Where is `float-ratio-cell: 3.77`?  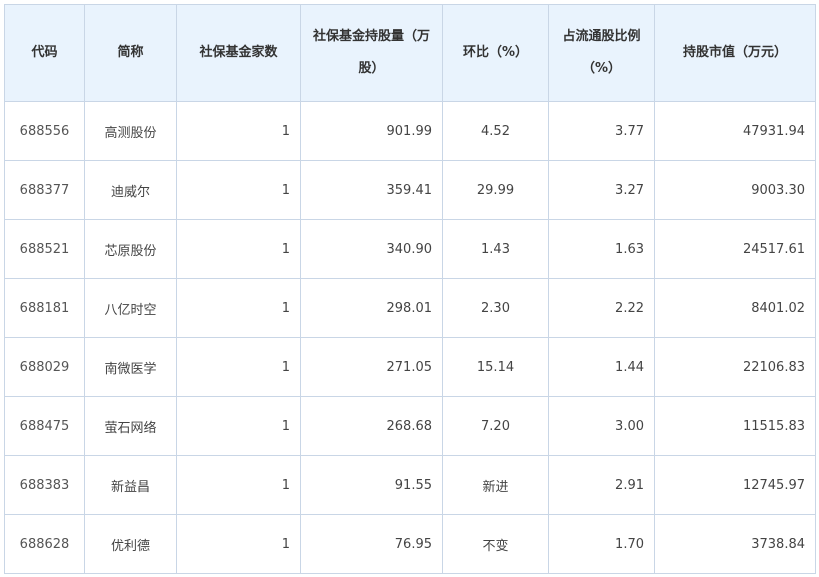 float-ratio-cell: 3.77 is located at coordinates (601, 131).